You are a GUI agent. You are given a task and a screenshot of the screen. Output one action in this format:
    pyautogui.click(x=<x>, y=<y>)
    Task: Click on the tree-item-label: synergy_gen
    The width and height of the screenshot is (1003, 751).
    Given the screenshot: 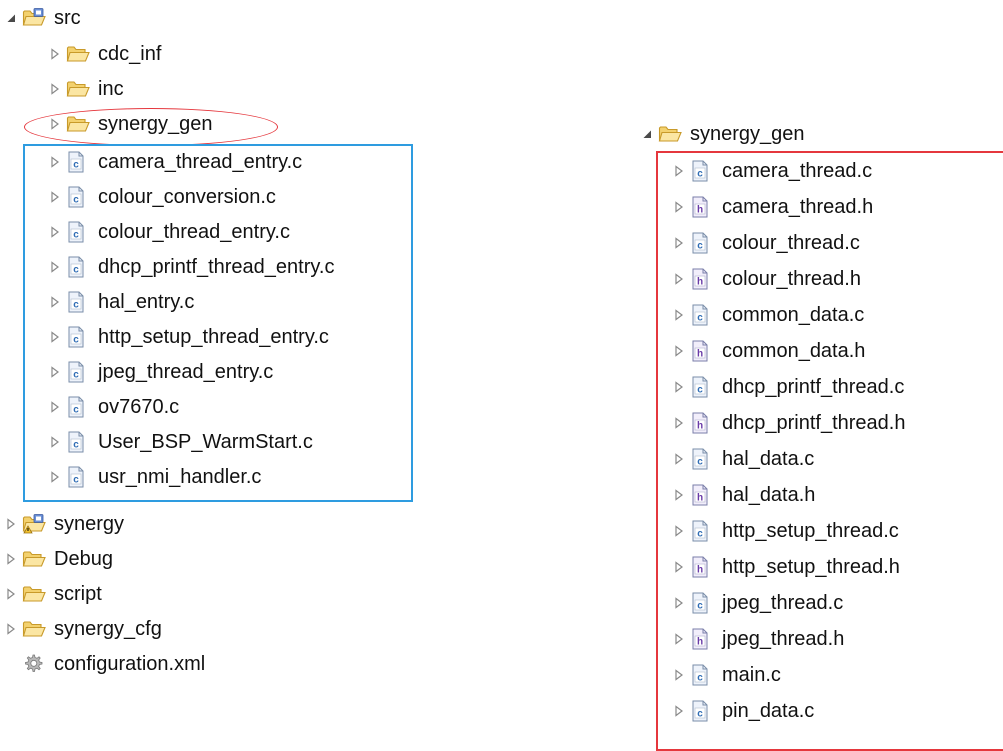 What is the action you would take?
    pyautogui.click(x=747, y=134)
    